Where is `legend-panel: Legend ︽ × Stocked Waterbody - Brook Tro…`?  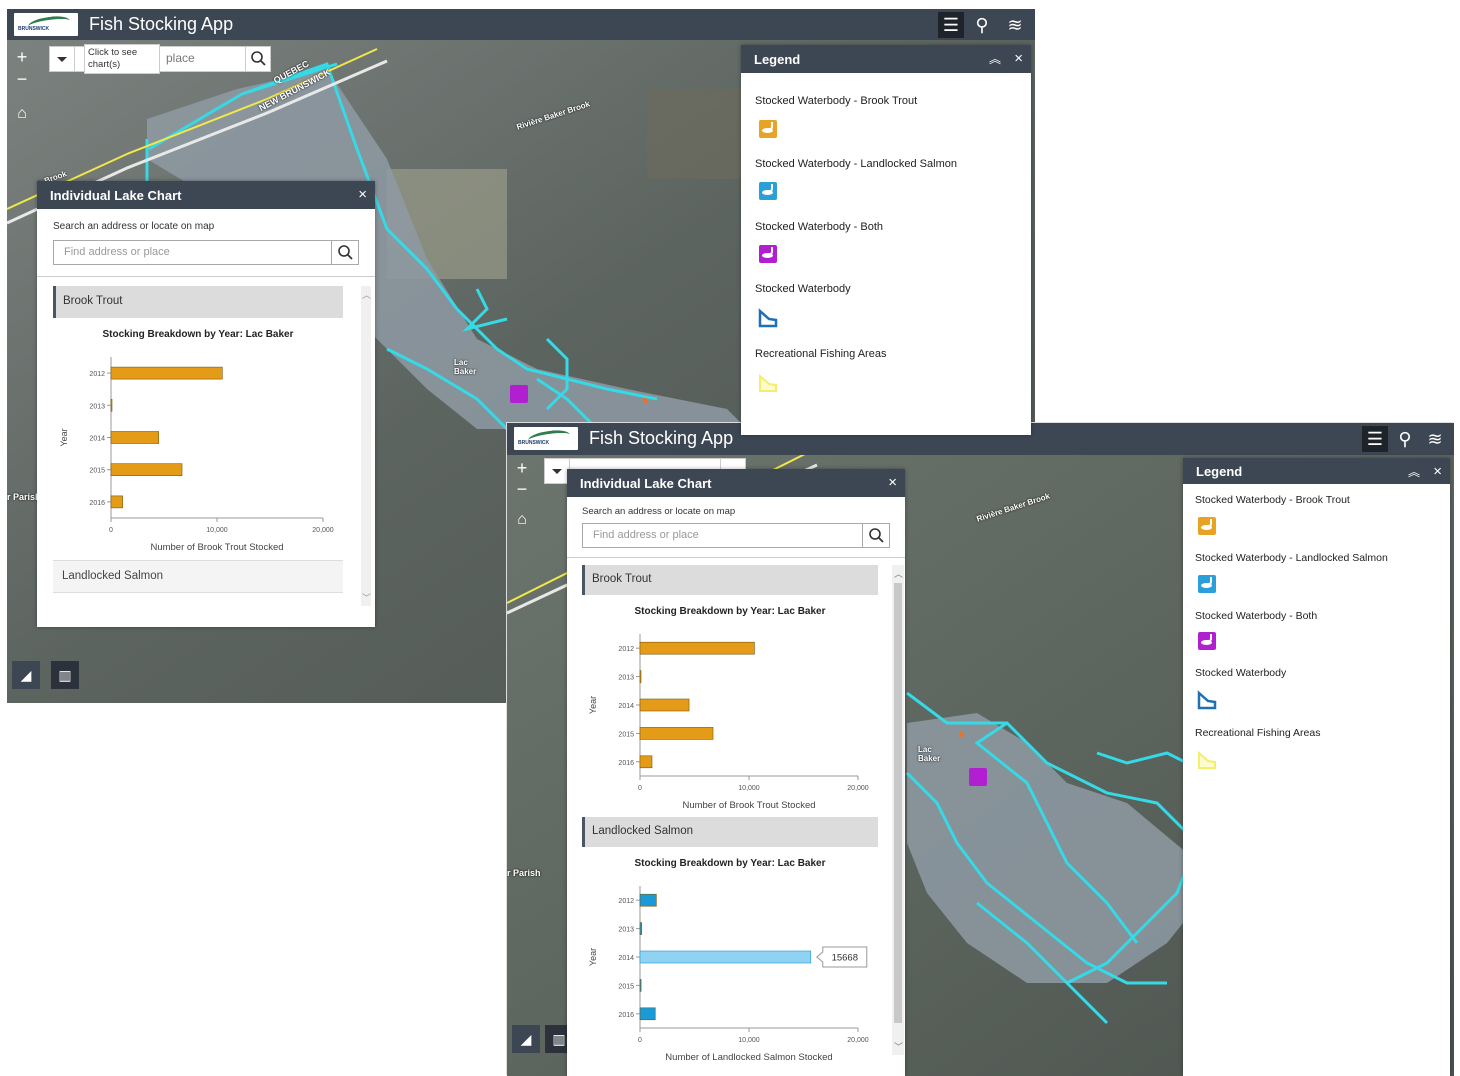 legend-panel: Legend ︽ × Stocked Waterbody - Brook Tro… is located at coordinates (1316, 767).